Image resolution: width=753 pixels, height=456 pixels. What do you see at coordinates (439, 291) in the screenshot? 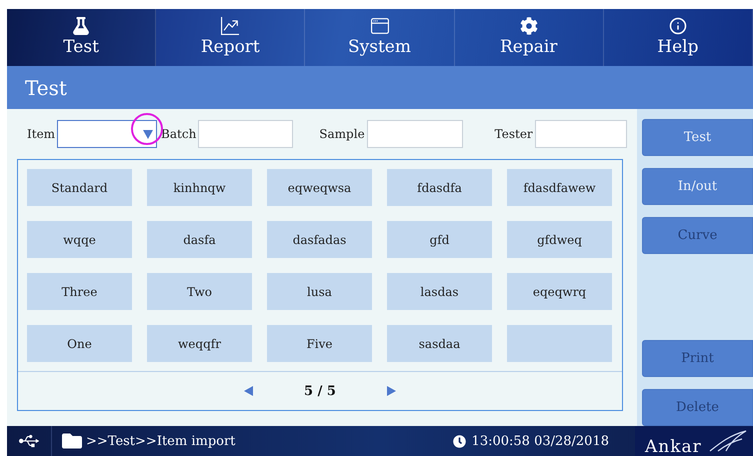
I see `item-tile: lasdas` at bounding box center [439, 291].